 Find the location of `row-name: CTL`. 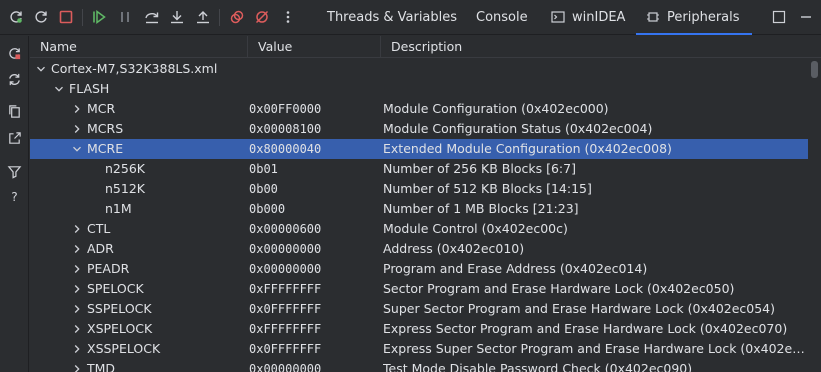

row-name: CTL is located at coordinates (99, 228).